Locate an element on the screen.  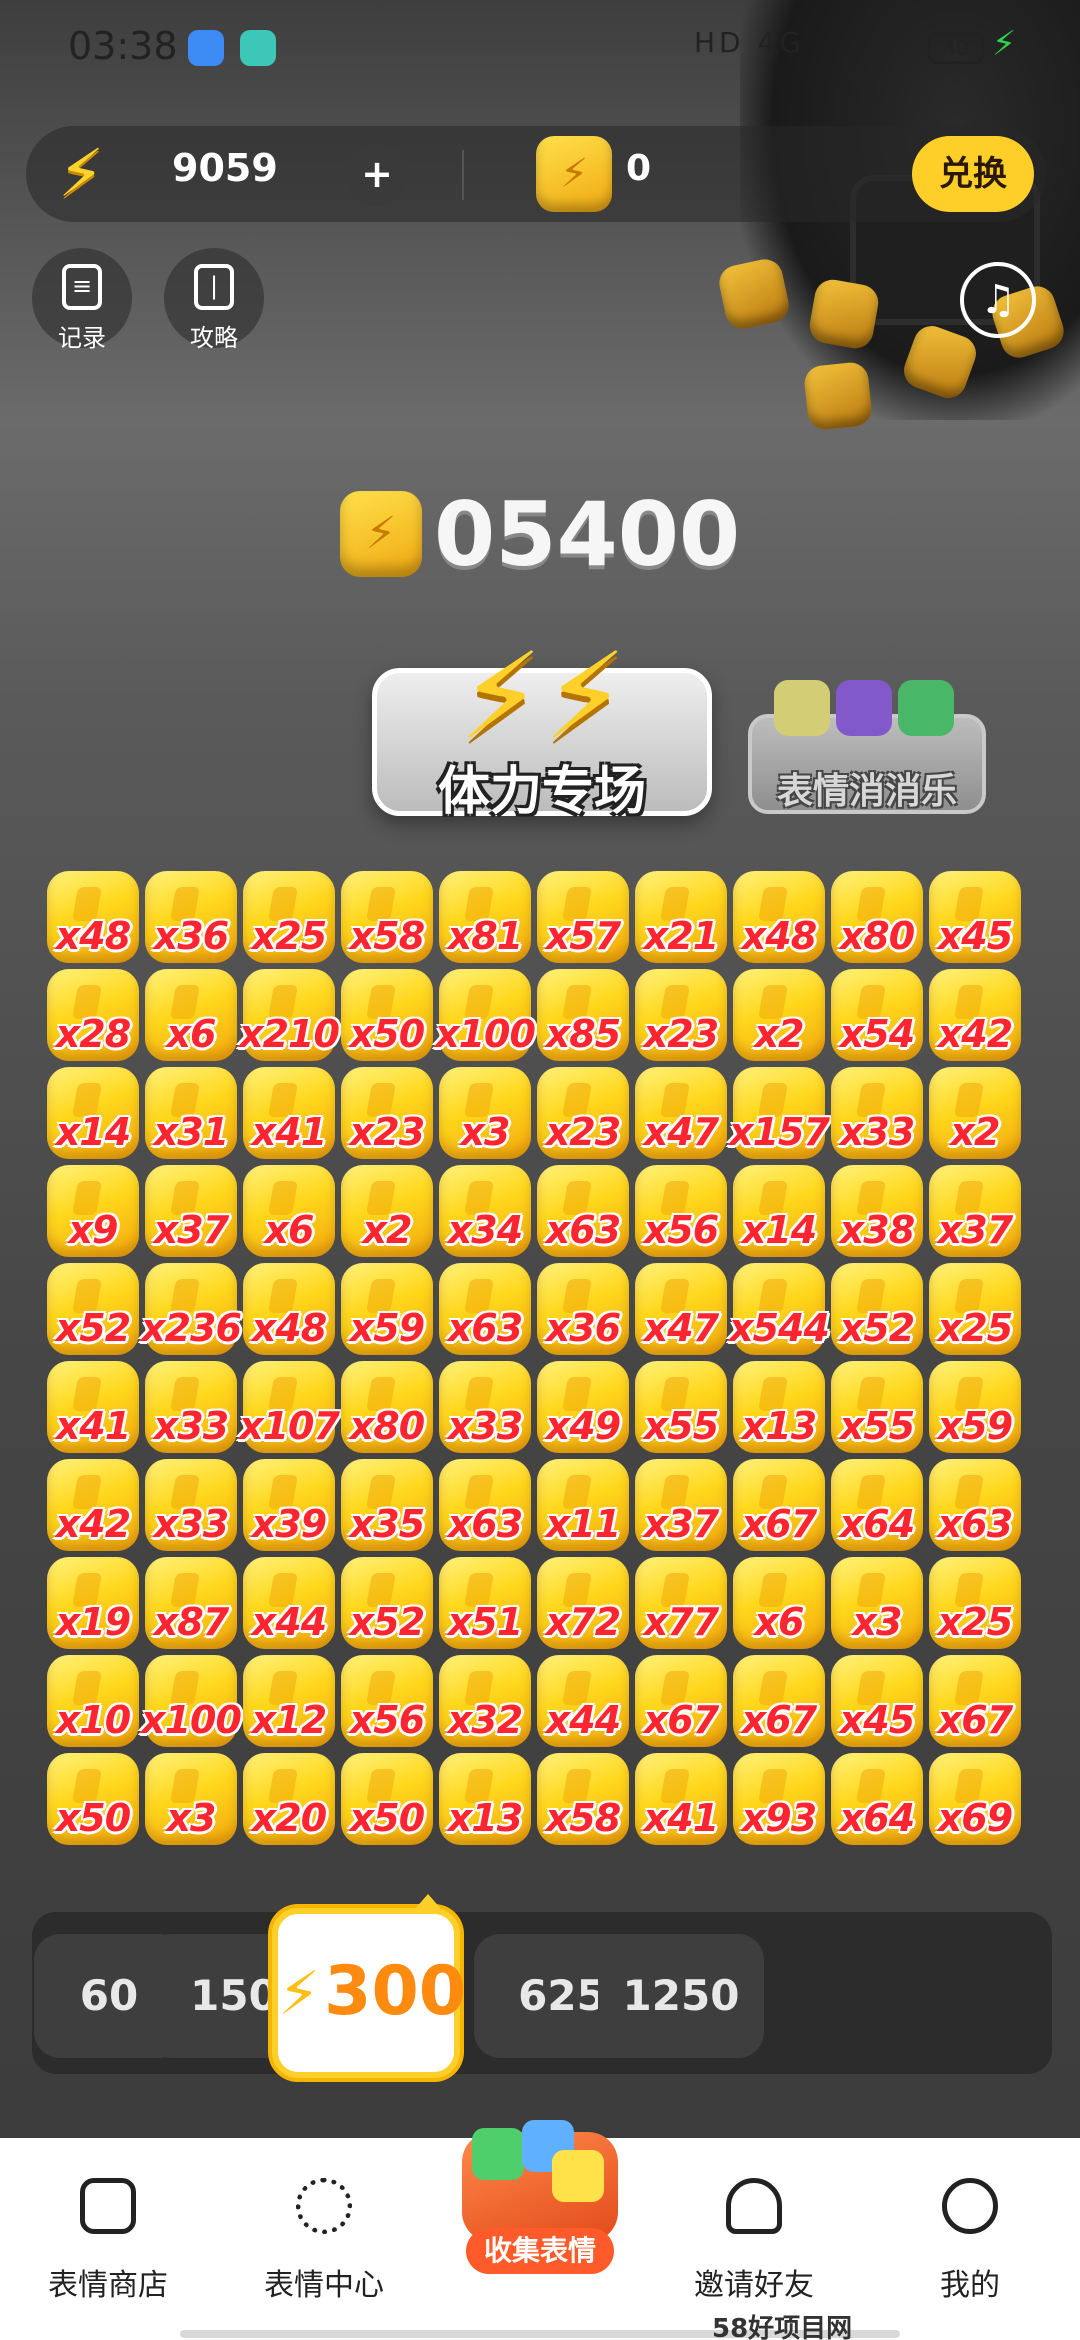
emoji-match-label: 表情消消乐 is located at coordinates (866, 791).